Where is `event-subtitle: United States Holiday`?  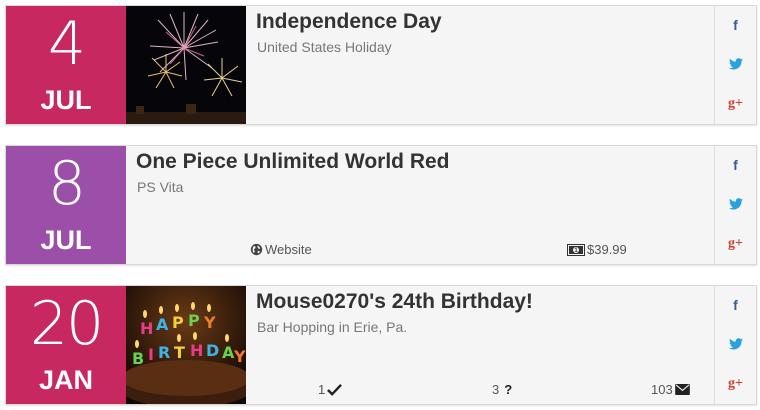 event-subtitle: United States Holiday is located at coordinates (324, 47).